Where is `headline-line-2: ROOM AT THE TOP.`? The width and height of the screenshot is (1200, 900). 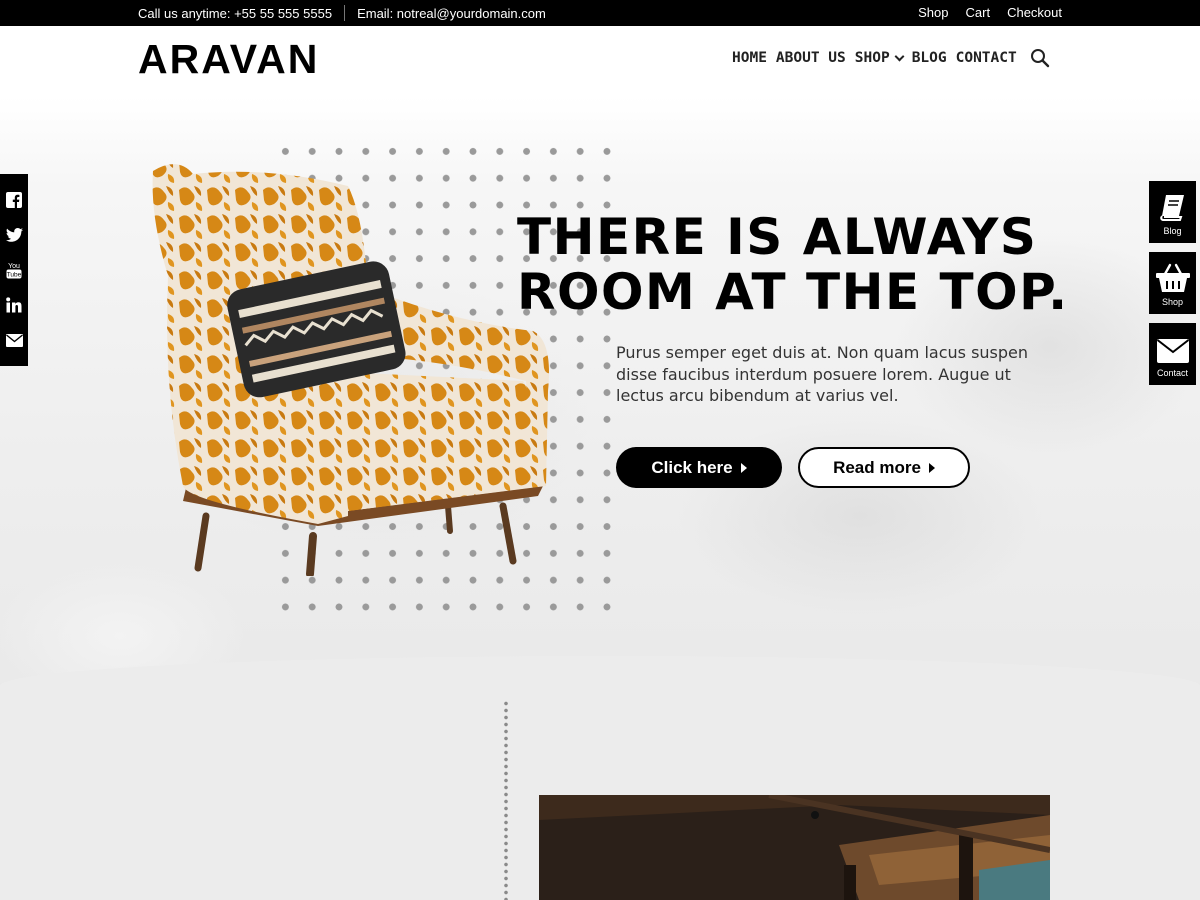
headline-line-2: ROOM AT THE TOP. is located at coordinates (793, 292).